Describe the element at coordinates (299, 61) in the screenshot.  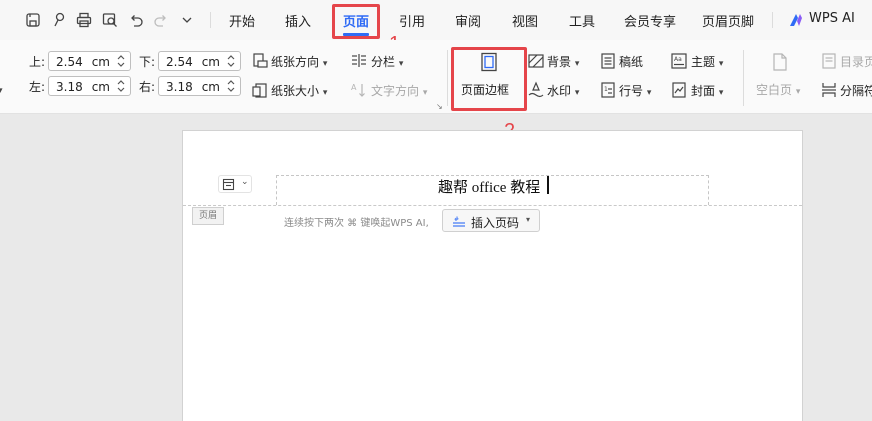
I see `orientation-button: 纸张方向 ▾` at that location.